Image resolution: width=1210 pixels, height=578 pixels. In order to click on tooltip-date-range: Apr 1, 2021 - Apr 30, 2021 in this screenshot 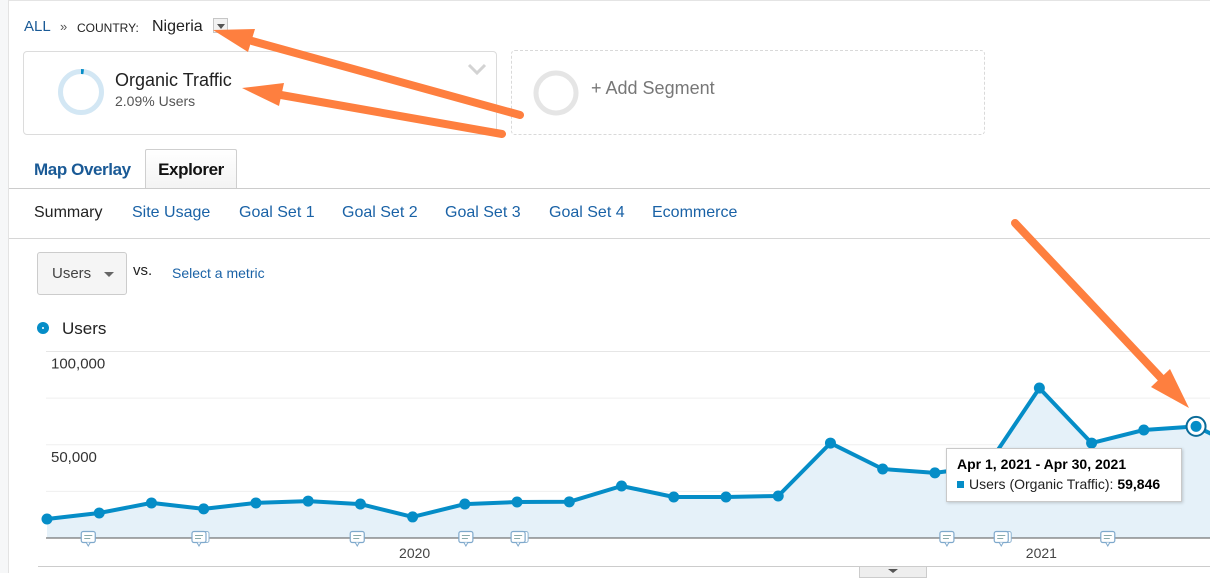, I will do `click(1042, 464)`.